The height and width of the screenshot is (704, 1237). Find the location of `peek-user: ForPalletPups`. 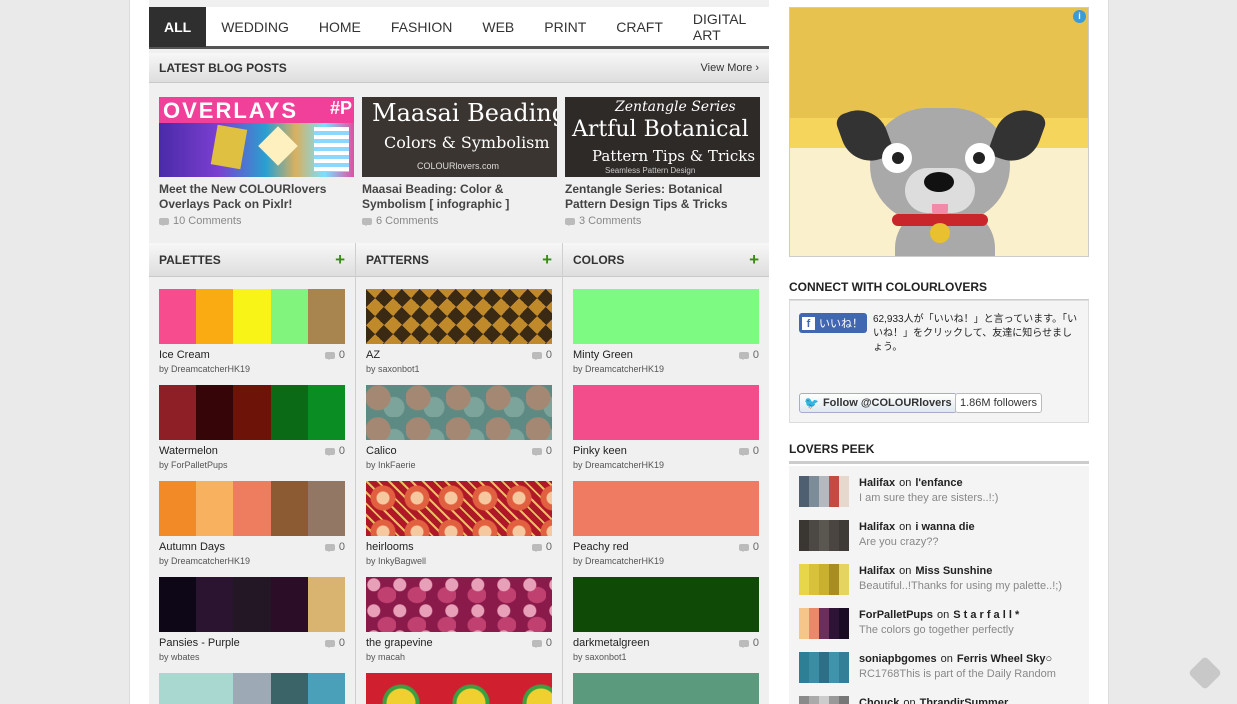

peek-user: ForPalletPups is located at coordinates (896, 615).